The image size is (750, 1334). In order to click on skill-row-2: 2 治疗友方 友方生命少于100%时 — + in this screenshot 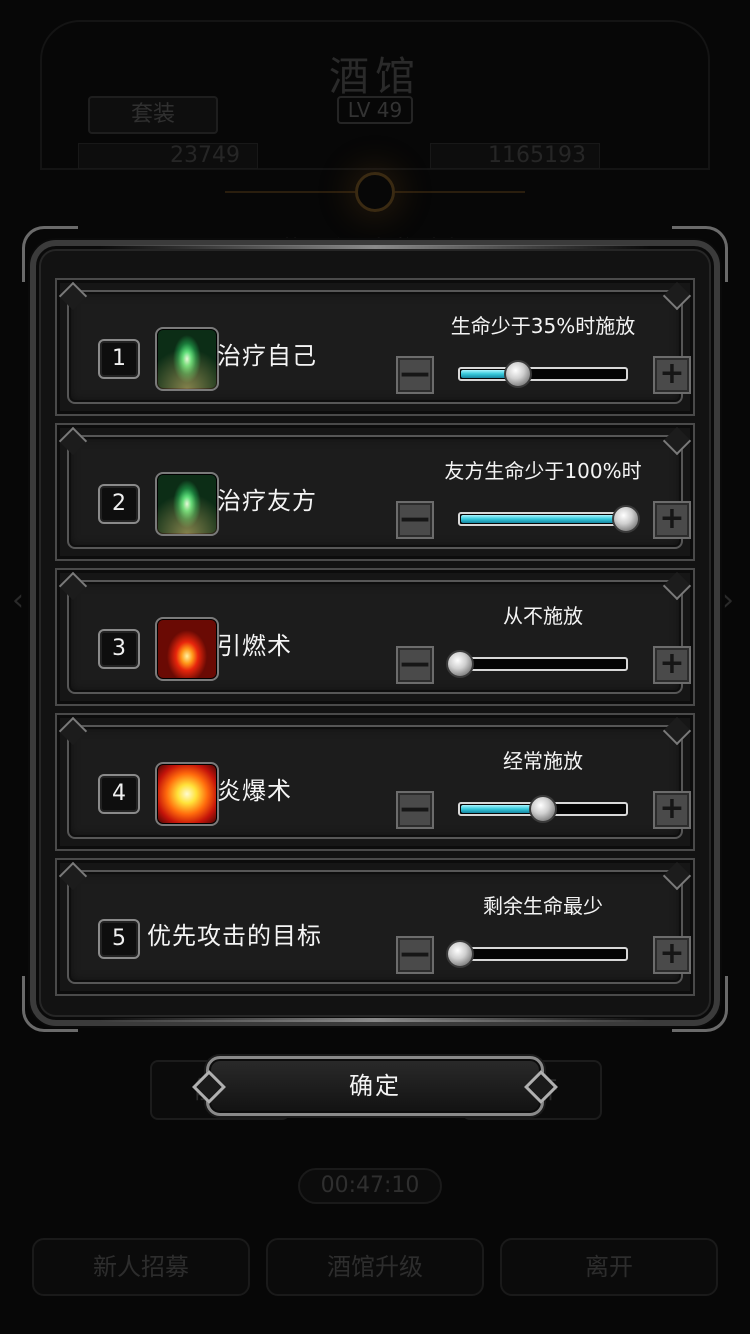, I will do `click(375, 492)`.